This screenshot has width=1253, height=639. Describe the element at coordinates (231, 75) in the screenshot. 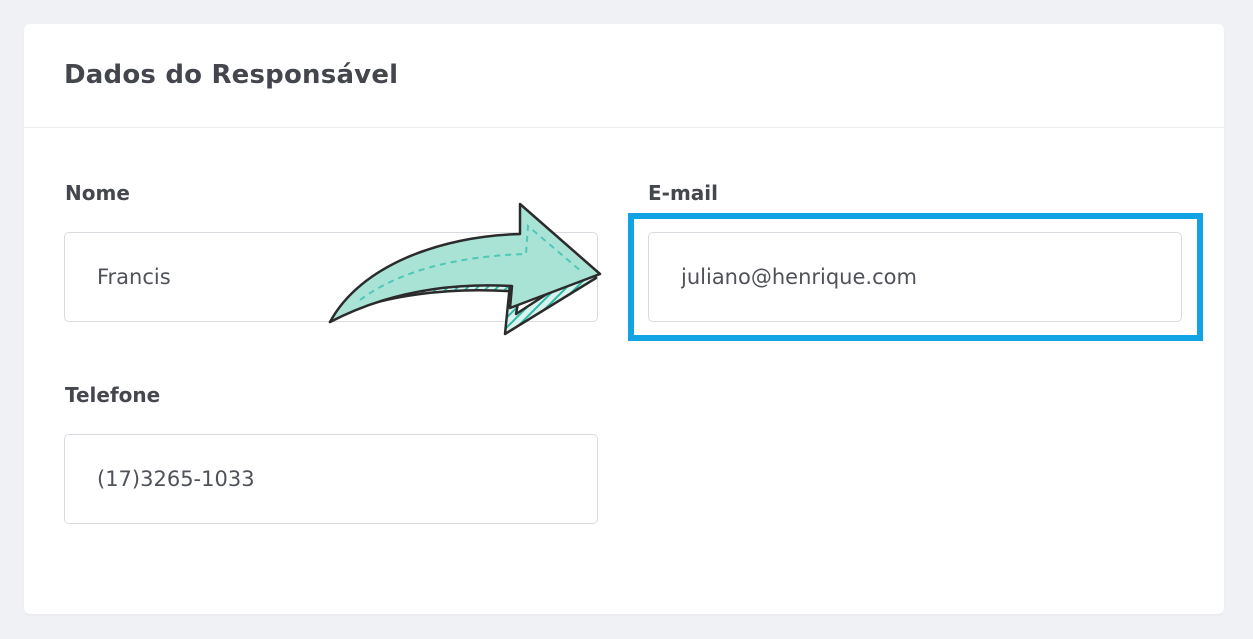

I see `card-title: Dados do Responsável` at that location.